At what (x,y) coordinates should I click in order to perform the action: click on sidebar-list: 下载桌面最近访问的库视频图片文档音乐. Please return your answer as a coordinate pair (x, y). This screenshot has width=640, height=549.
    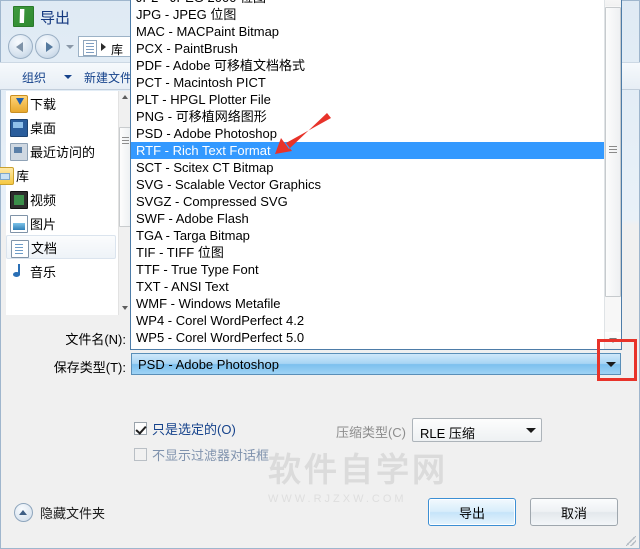
    Looking at the image, I should click on (59, 187).